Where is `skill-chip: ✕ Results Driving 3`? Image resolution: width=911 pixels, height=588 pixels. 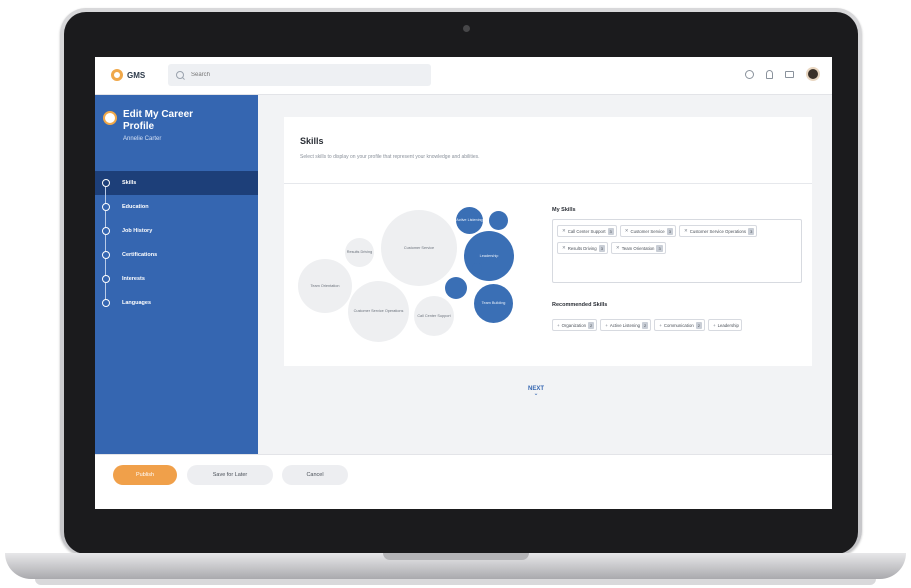 skill-chip: ✕ Results Driving 3 is located at coordinates (582, 248).